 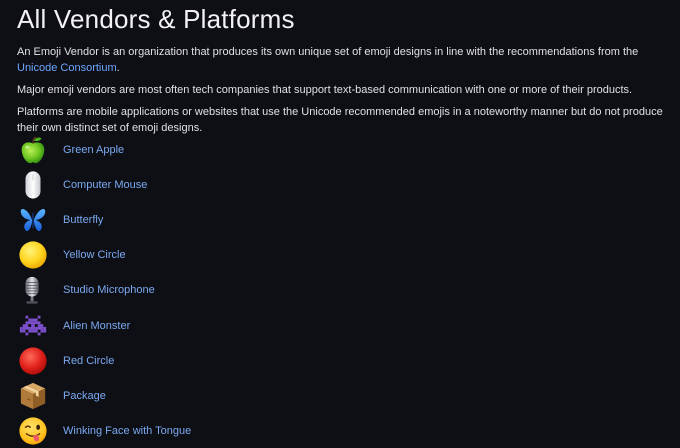 What do you see at coordinates (84, 396) in the screenshot?
I see `emoji-link-package: Package` at bounding box center [84, 396].